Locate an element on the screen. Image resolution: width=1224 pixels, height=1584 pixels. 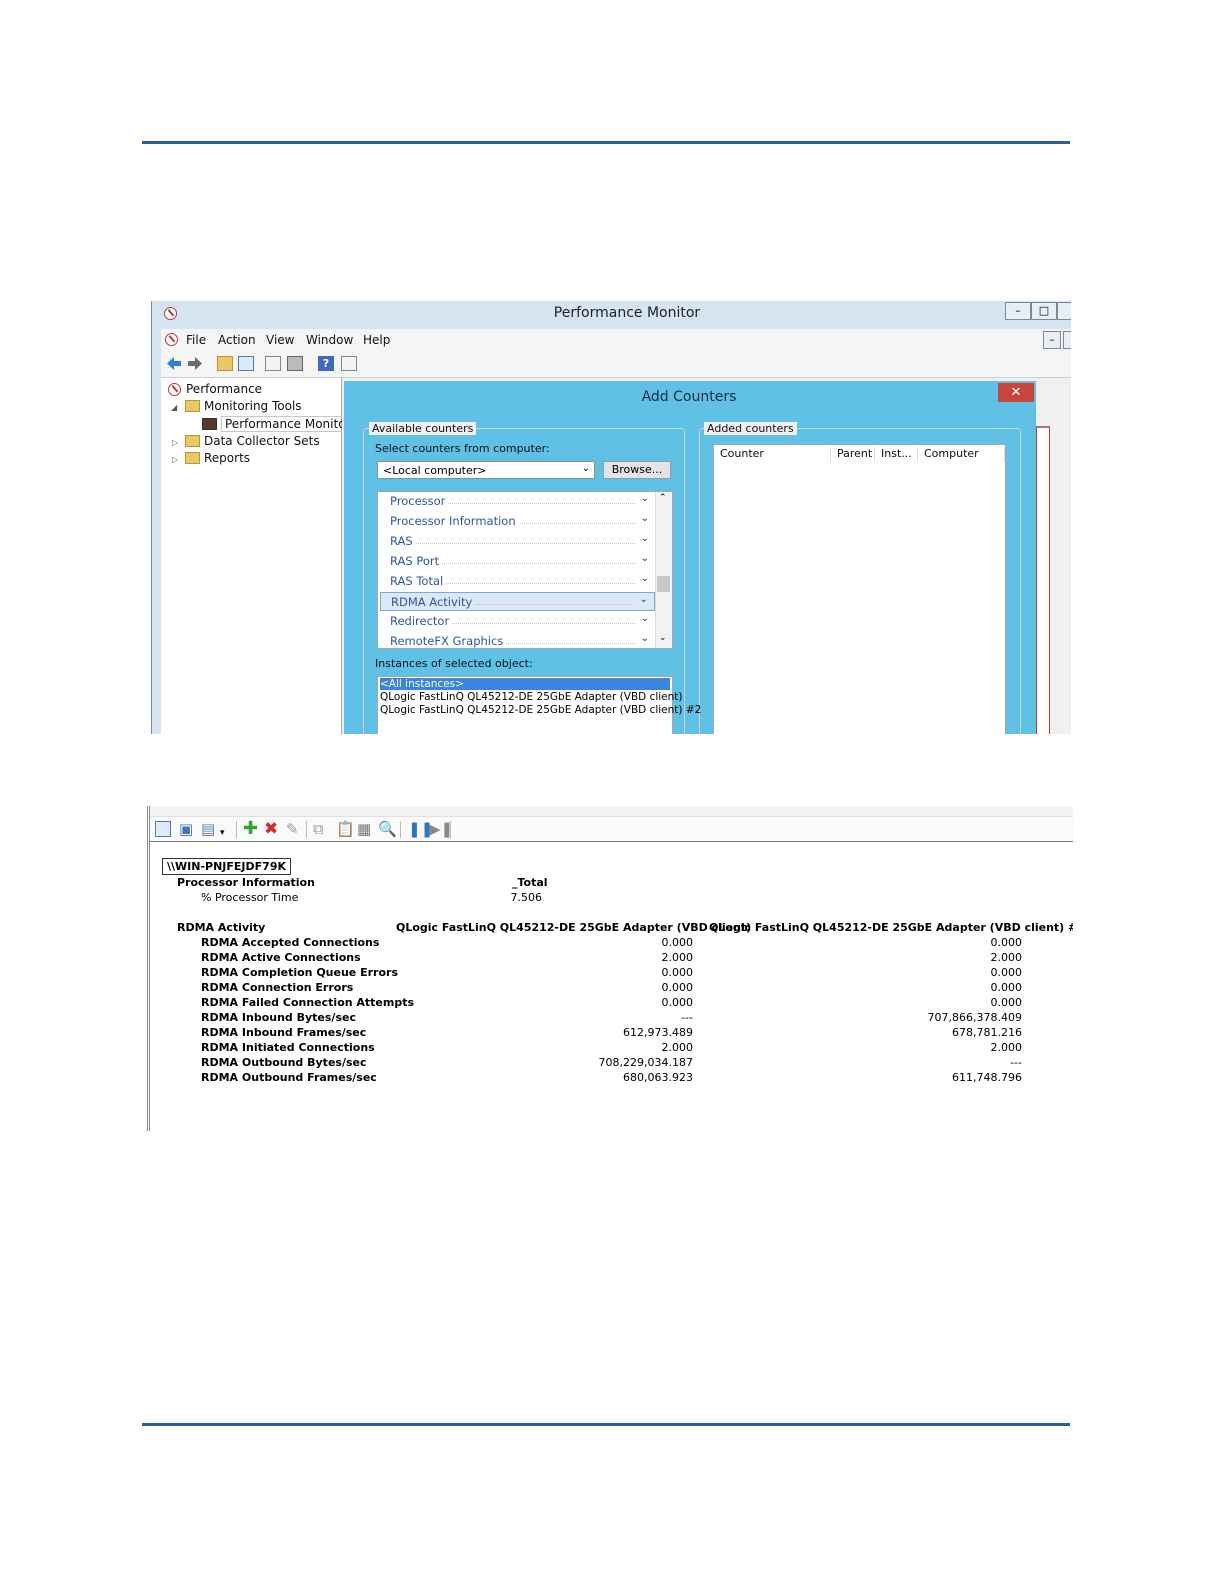
rdma-counter: RDMA Connection Errors is located at coordinates (277, 987).